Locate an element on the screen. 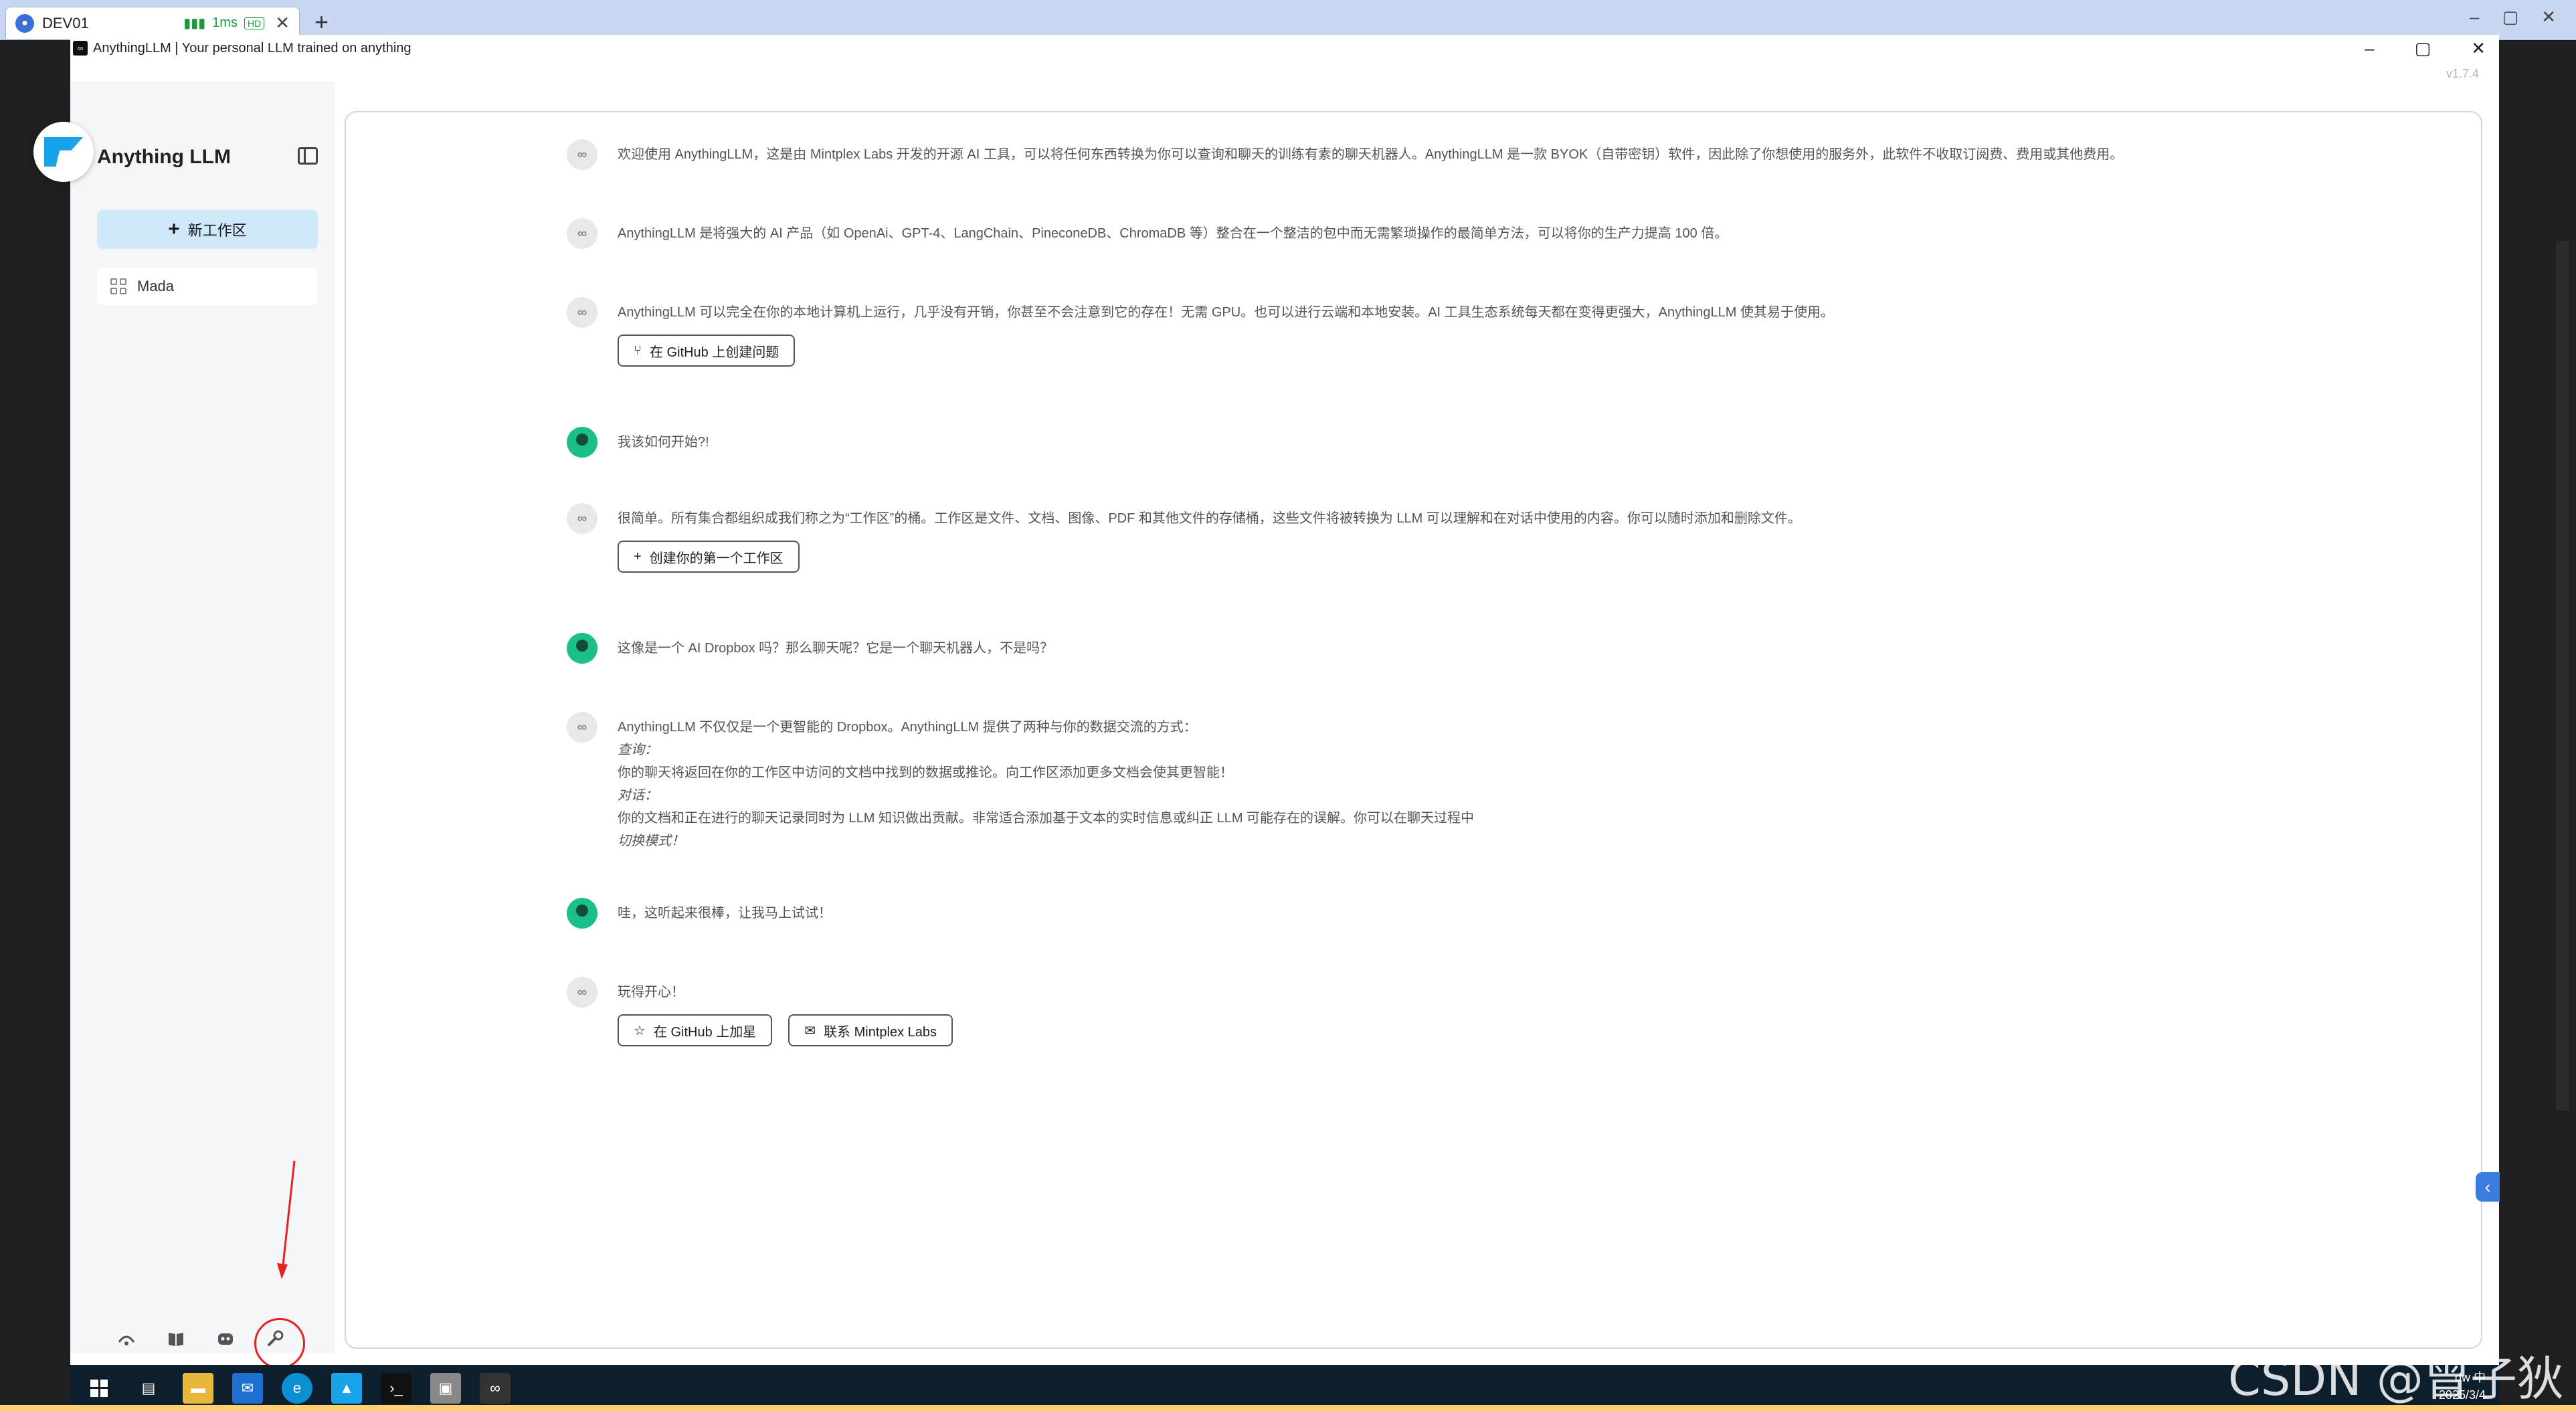  chat-message: 我该如何开始?! is located at coordinates (638, 442).